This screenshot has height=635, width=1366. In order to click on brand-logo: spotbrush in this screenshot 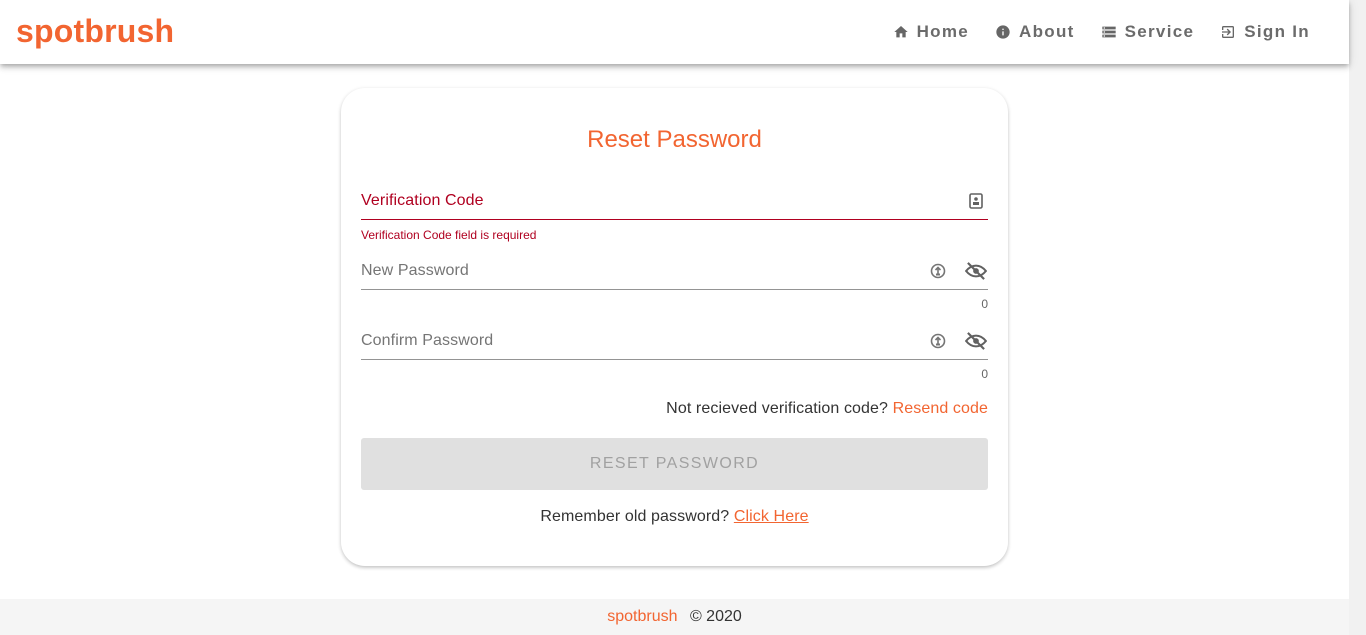, I will do `click(95, 31)`.